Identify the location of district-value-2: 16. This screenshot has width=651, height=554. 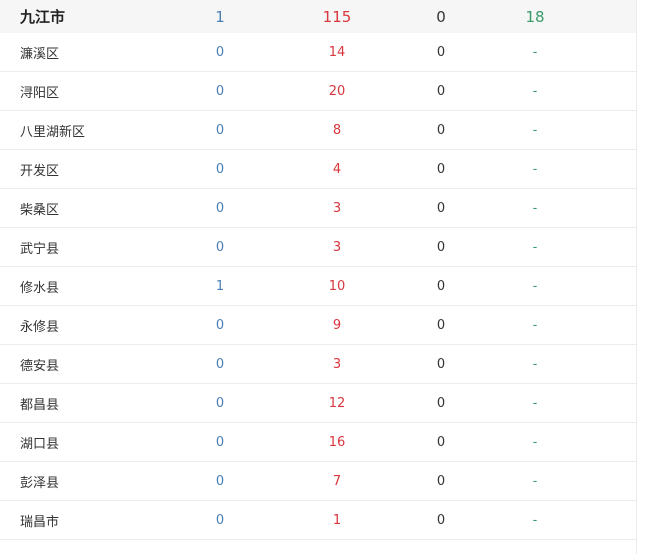
(337, 442).